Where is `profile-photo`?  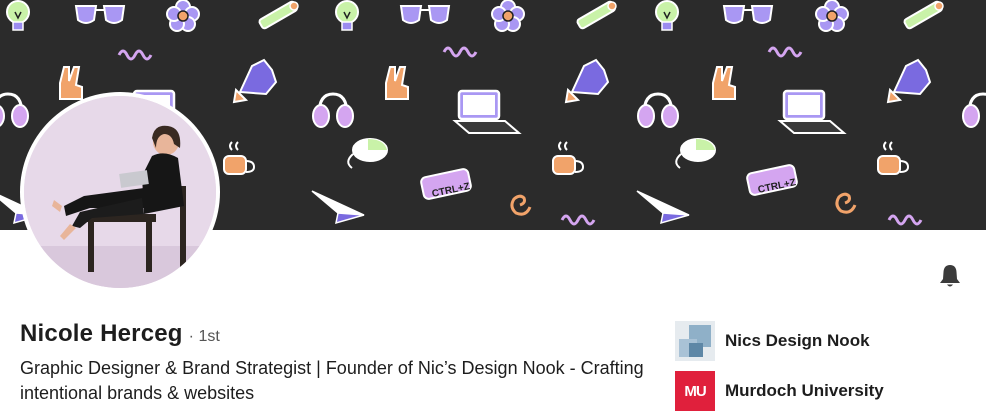 profile-photo is located at coordinates (120, 192).